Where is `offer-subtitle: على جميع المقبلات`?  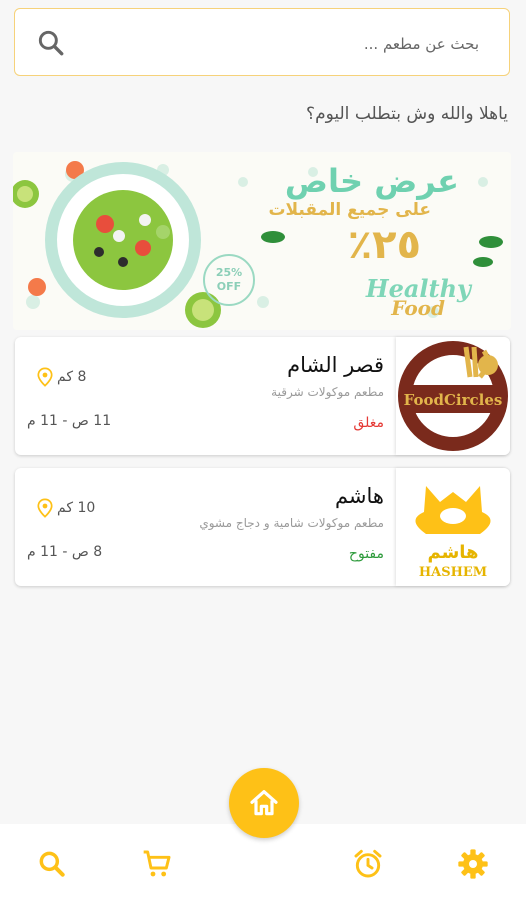
offer-subtitle: على جميع المقبلات is located at coordinates (349, 210).